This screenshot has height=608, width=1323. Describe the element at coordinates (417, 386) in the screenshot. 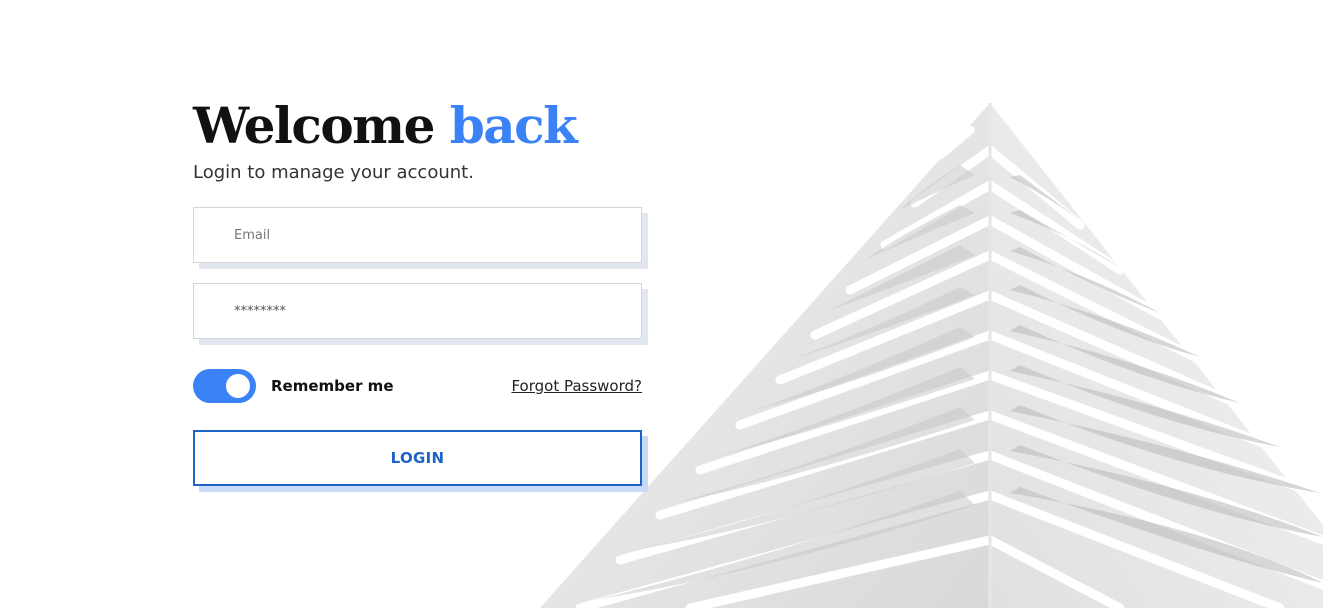

I see `options-row: Remember me Forgot Password?` at that location.